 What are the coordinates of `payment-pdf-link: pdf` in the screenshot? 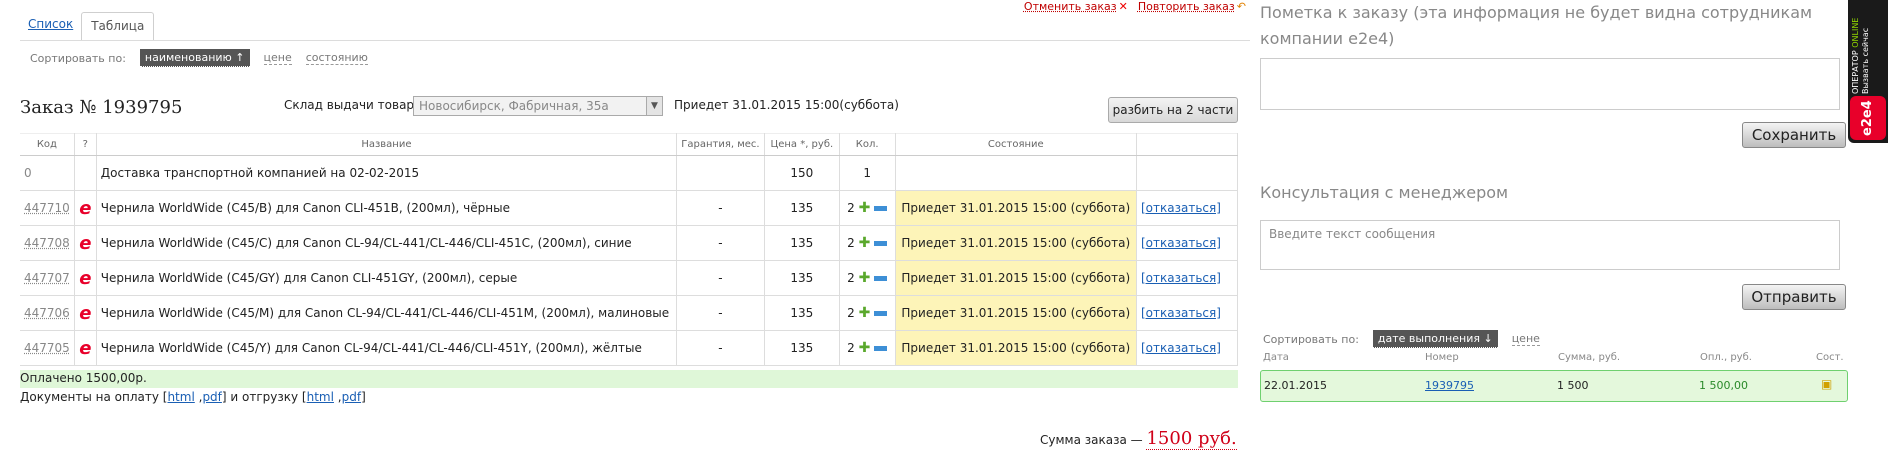 It's located at (211, 397).